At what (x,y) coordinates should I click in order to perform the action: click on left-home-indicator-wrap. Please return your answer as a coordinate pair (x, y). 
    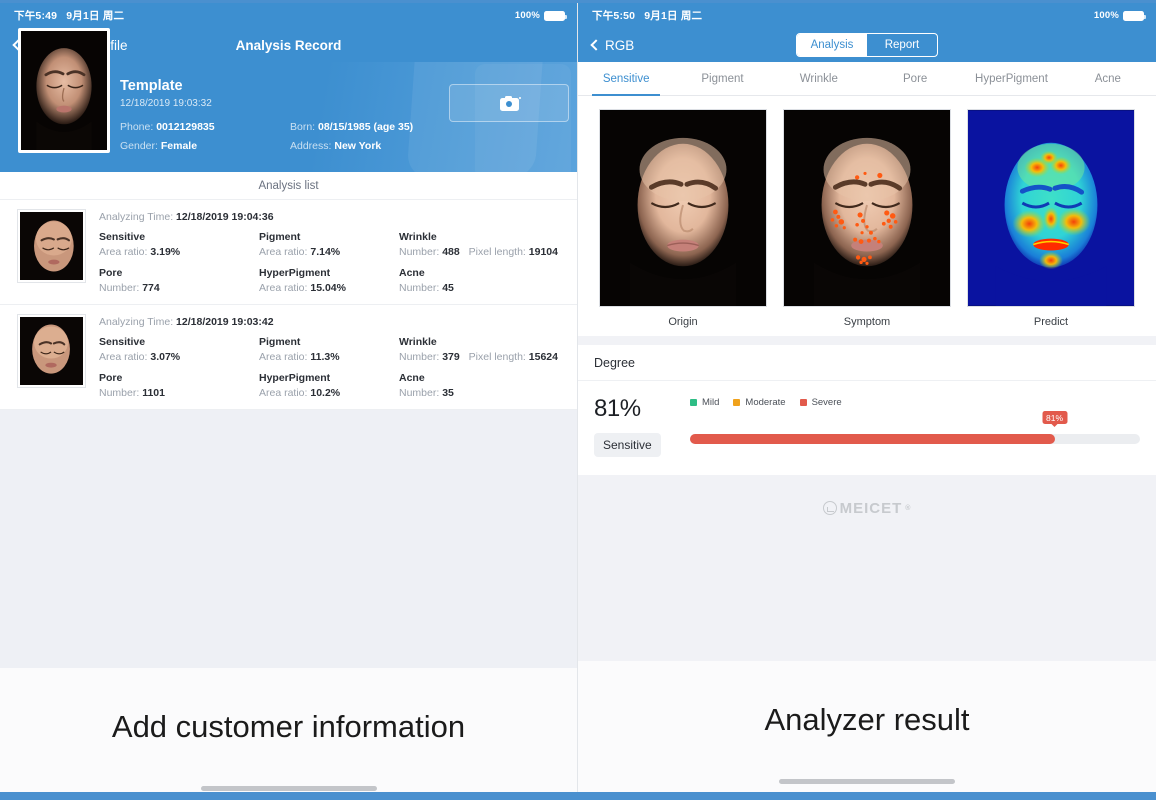
    Looking at the image, I should click on (288, 789).